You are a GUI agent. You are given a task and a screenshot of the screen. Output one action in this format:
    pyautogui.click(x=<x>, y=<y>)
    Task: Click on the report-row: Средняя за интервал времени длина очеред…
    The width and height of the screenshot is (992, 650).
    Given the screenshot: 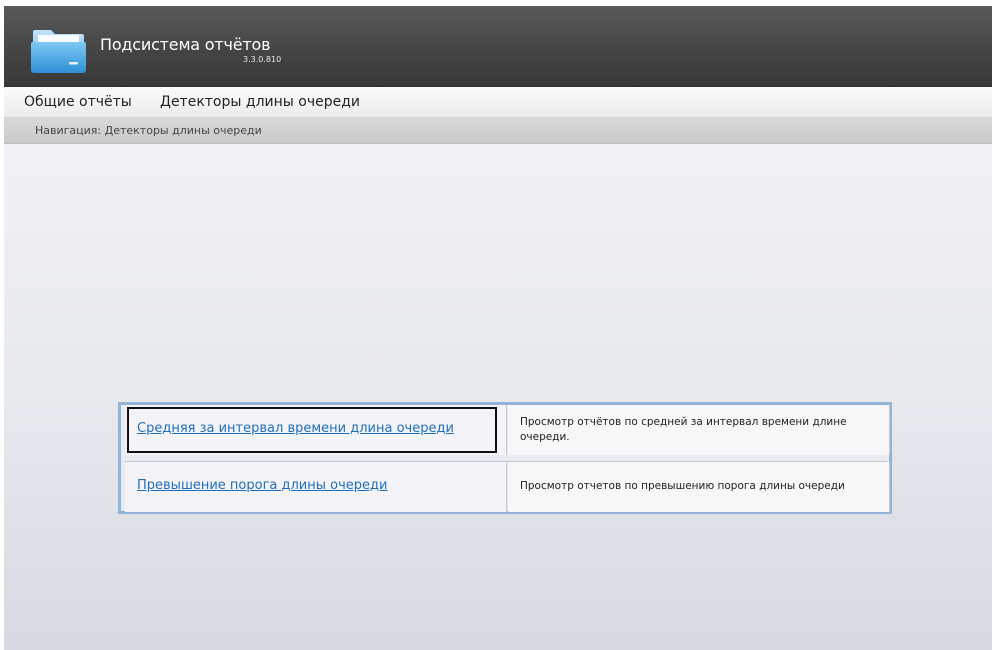 What is the action you would take?
    pyautogui.click(x=507, y=430)
    